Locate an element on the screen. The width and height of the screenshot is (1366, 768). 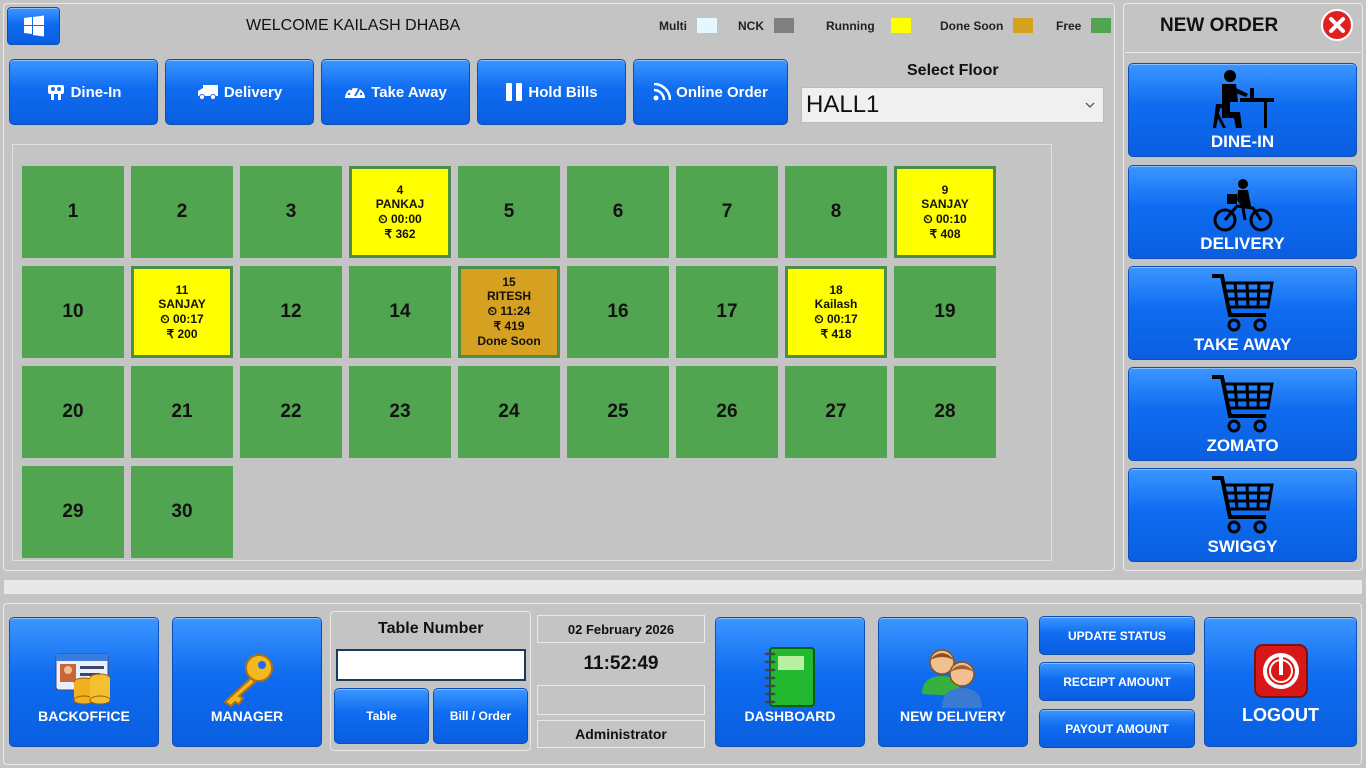
manager-button: MANAGER is located at coordinates (247, 682).